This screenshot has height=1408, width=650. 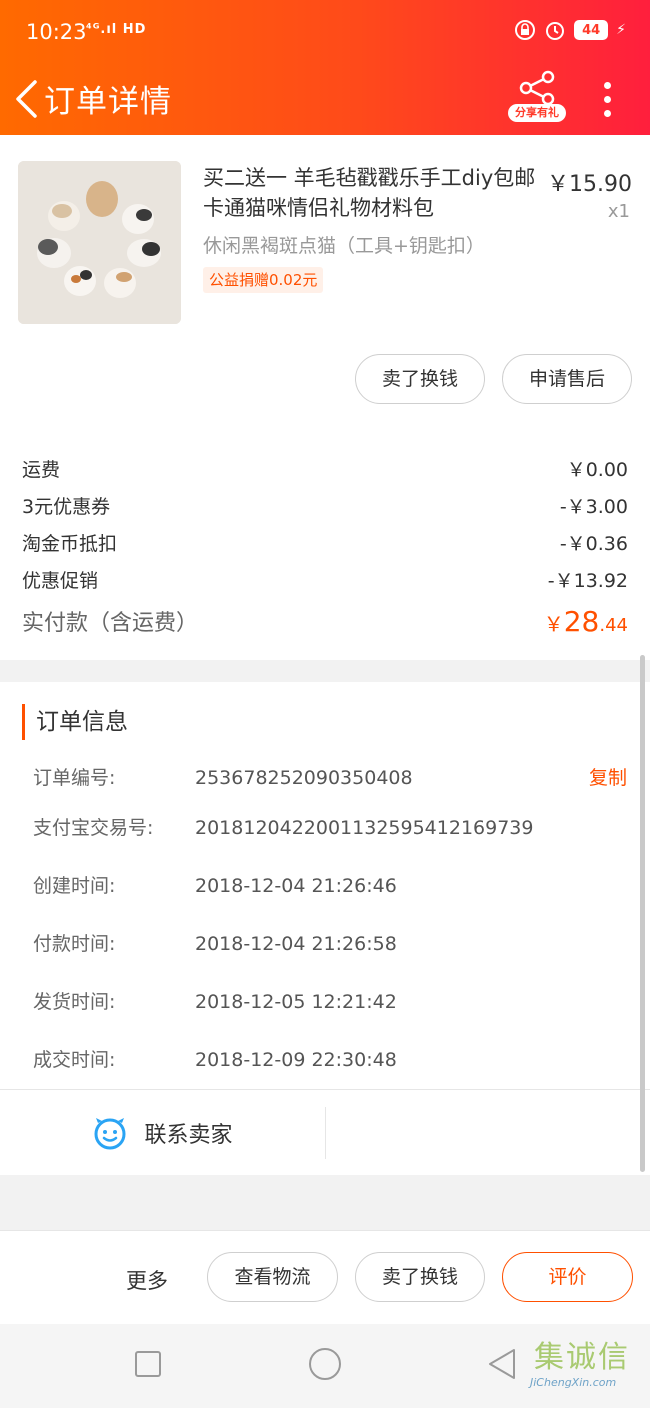 I want to click on paid-time-row: 付款时间: 2018-12-04 21:26:58, so click(x=333, y=944).